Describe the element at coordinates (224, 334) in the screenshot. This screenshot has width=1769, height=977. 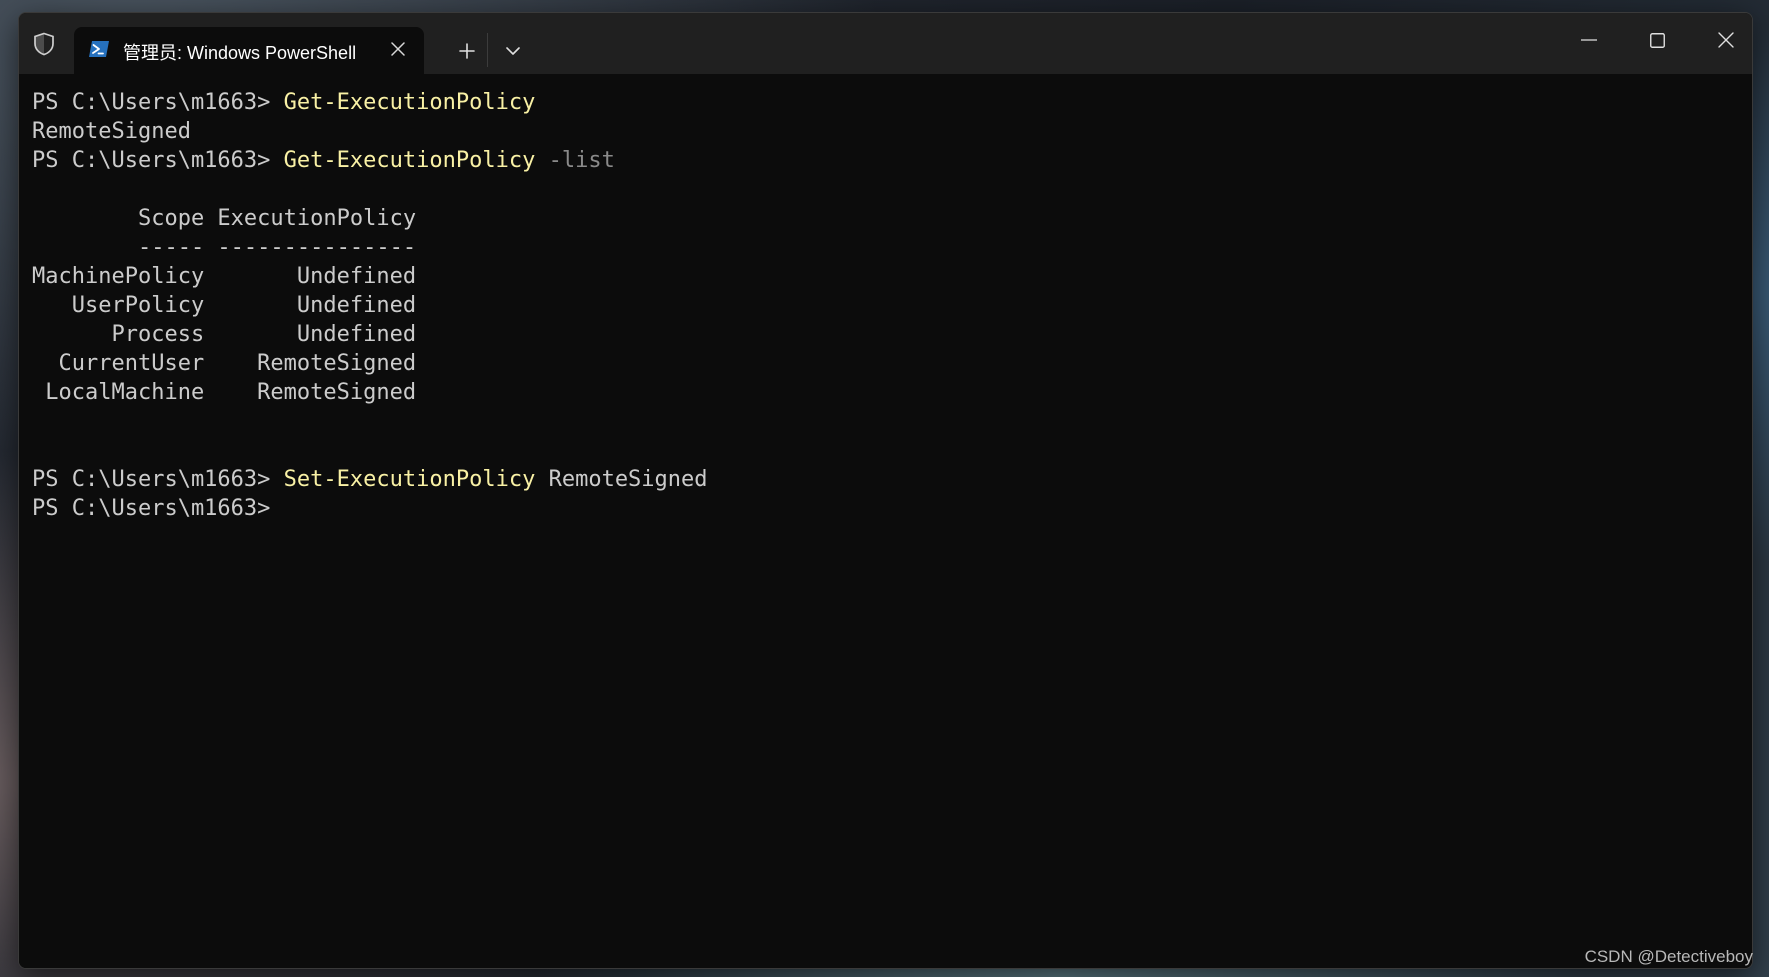
I see `table-row: Process Undefined` at that location.